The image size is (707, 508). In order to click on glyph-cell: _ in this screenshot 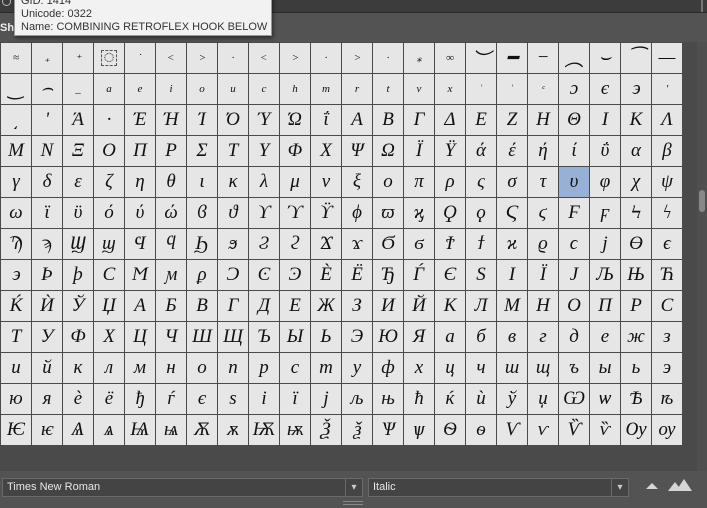, I will do `click(78, 89)`.